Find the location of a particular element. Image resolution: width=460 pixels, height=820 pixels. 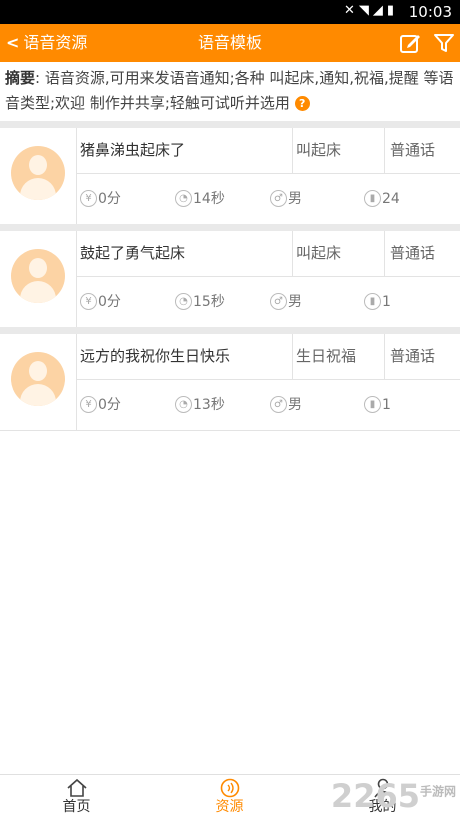

duration-stat: ◔ 13秒 is located at coordinates (200, 405).